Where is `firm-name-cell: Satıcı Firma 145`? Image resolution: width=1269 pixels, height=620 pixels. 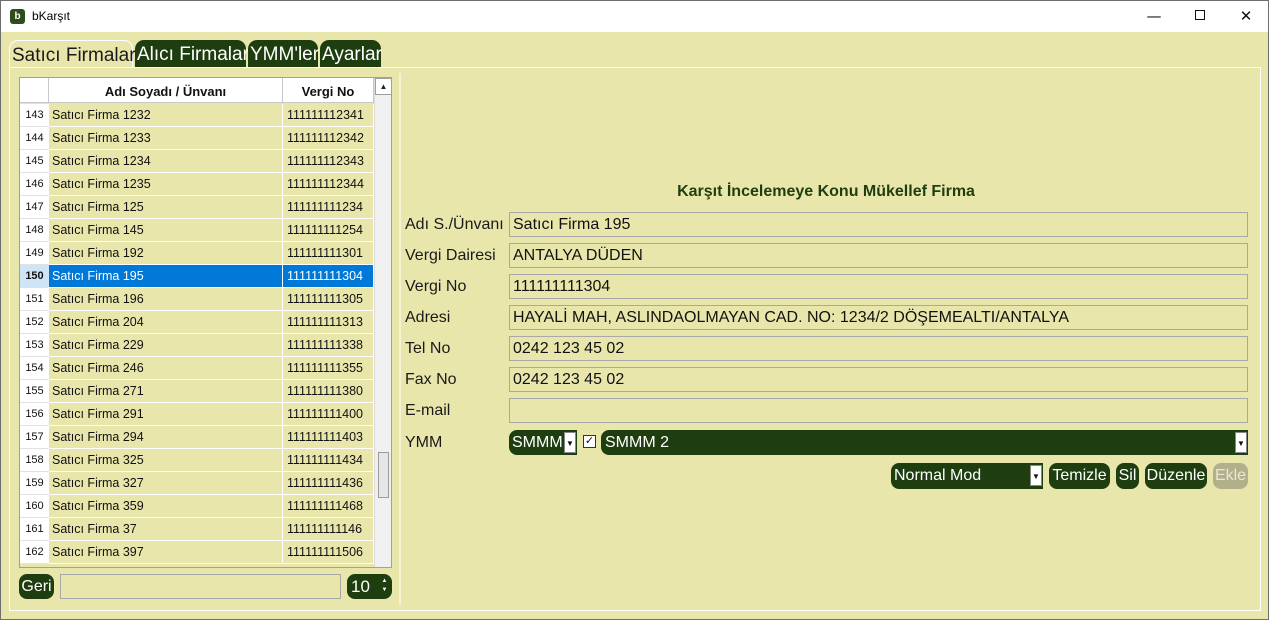
firm-name-cell: Satıcı Firma 145 is located at coordinates (166, 230).